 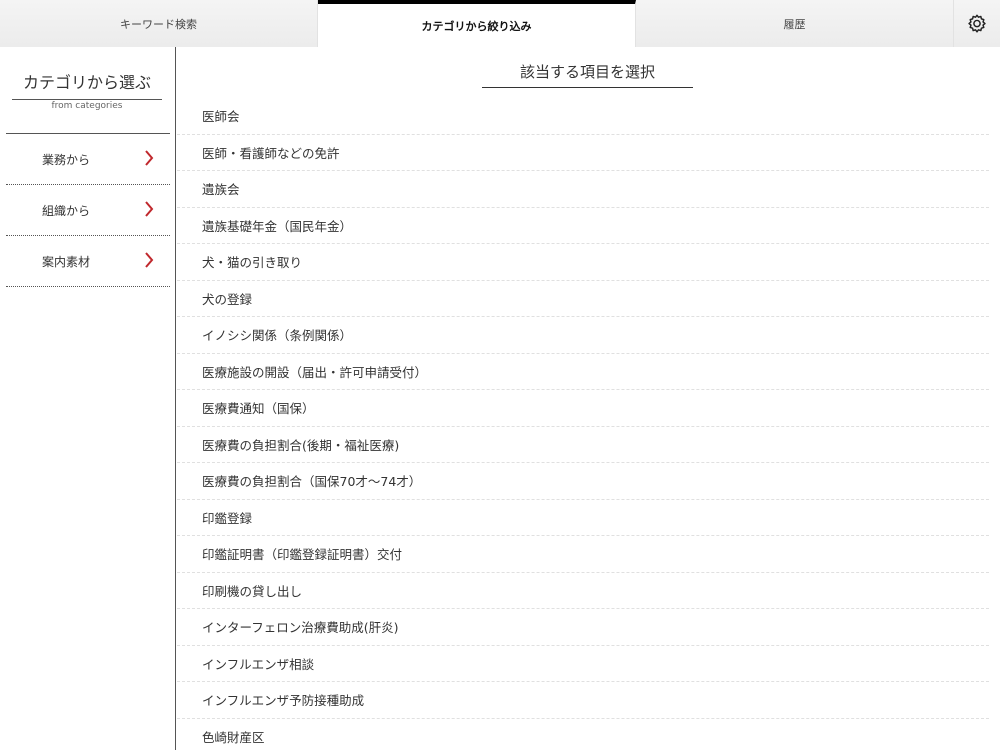 I want to click on gear-icon, so click(x=977, y=23).